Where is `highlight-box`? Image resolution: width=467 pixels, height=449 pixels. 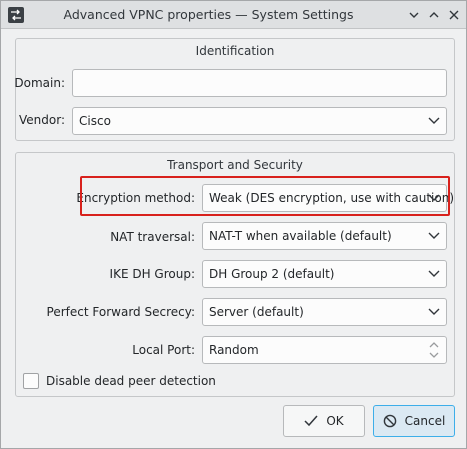
highlight-box is located at coordinates (265, 196).